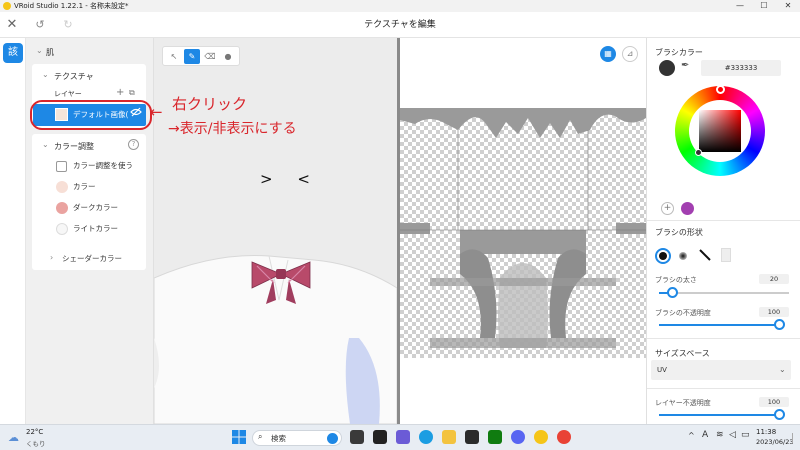  What do you see at coordinates (779, 324) in the screenshot?
I see `brush-opacity-thumb` at bounding box center [779, 324].